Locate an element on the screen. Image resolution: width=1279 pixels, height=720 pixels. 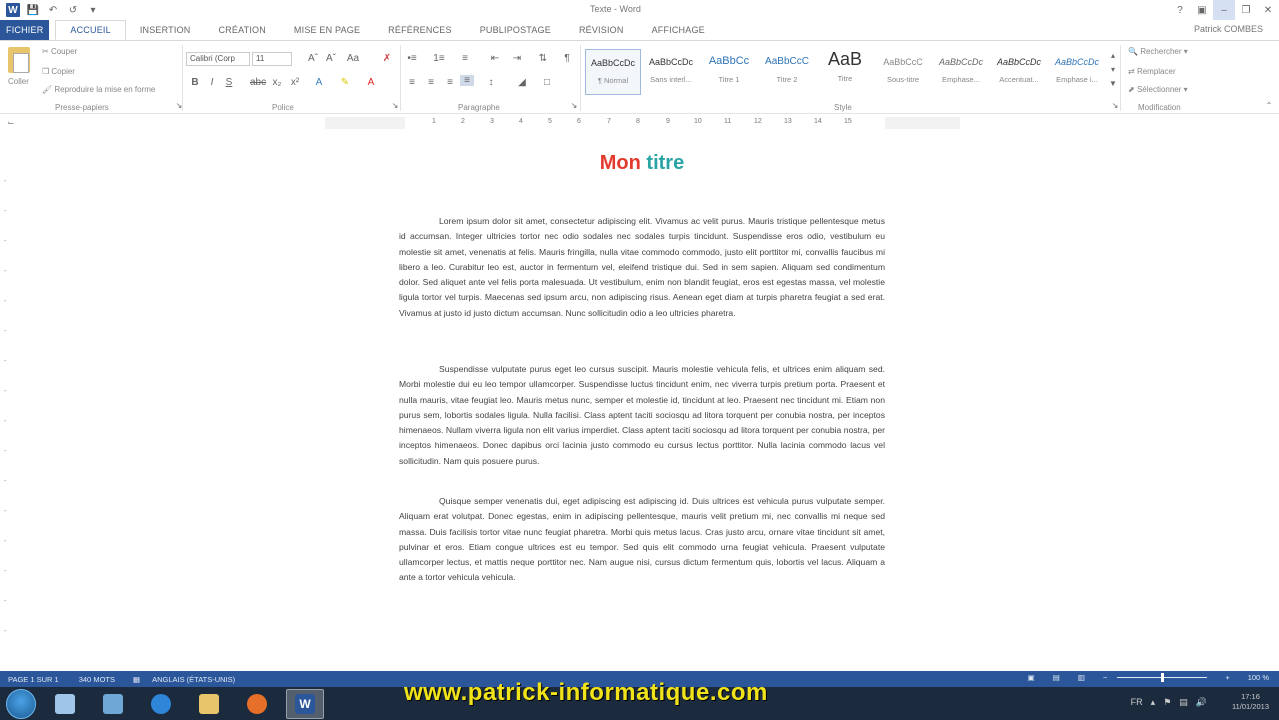
style-normal: AaBbCcDc ¶ Normal is located at coordinates (613, 72).